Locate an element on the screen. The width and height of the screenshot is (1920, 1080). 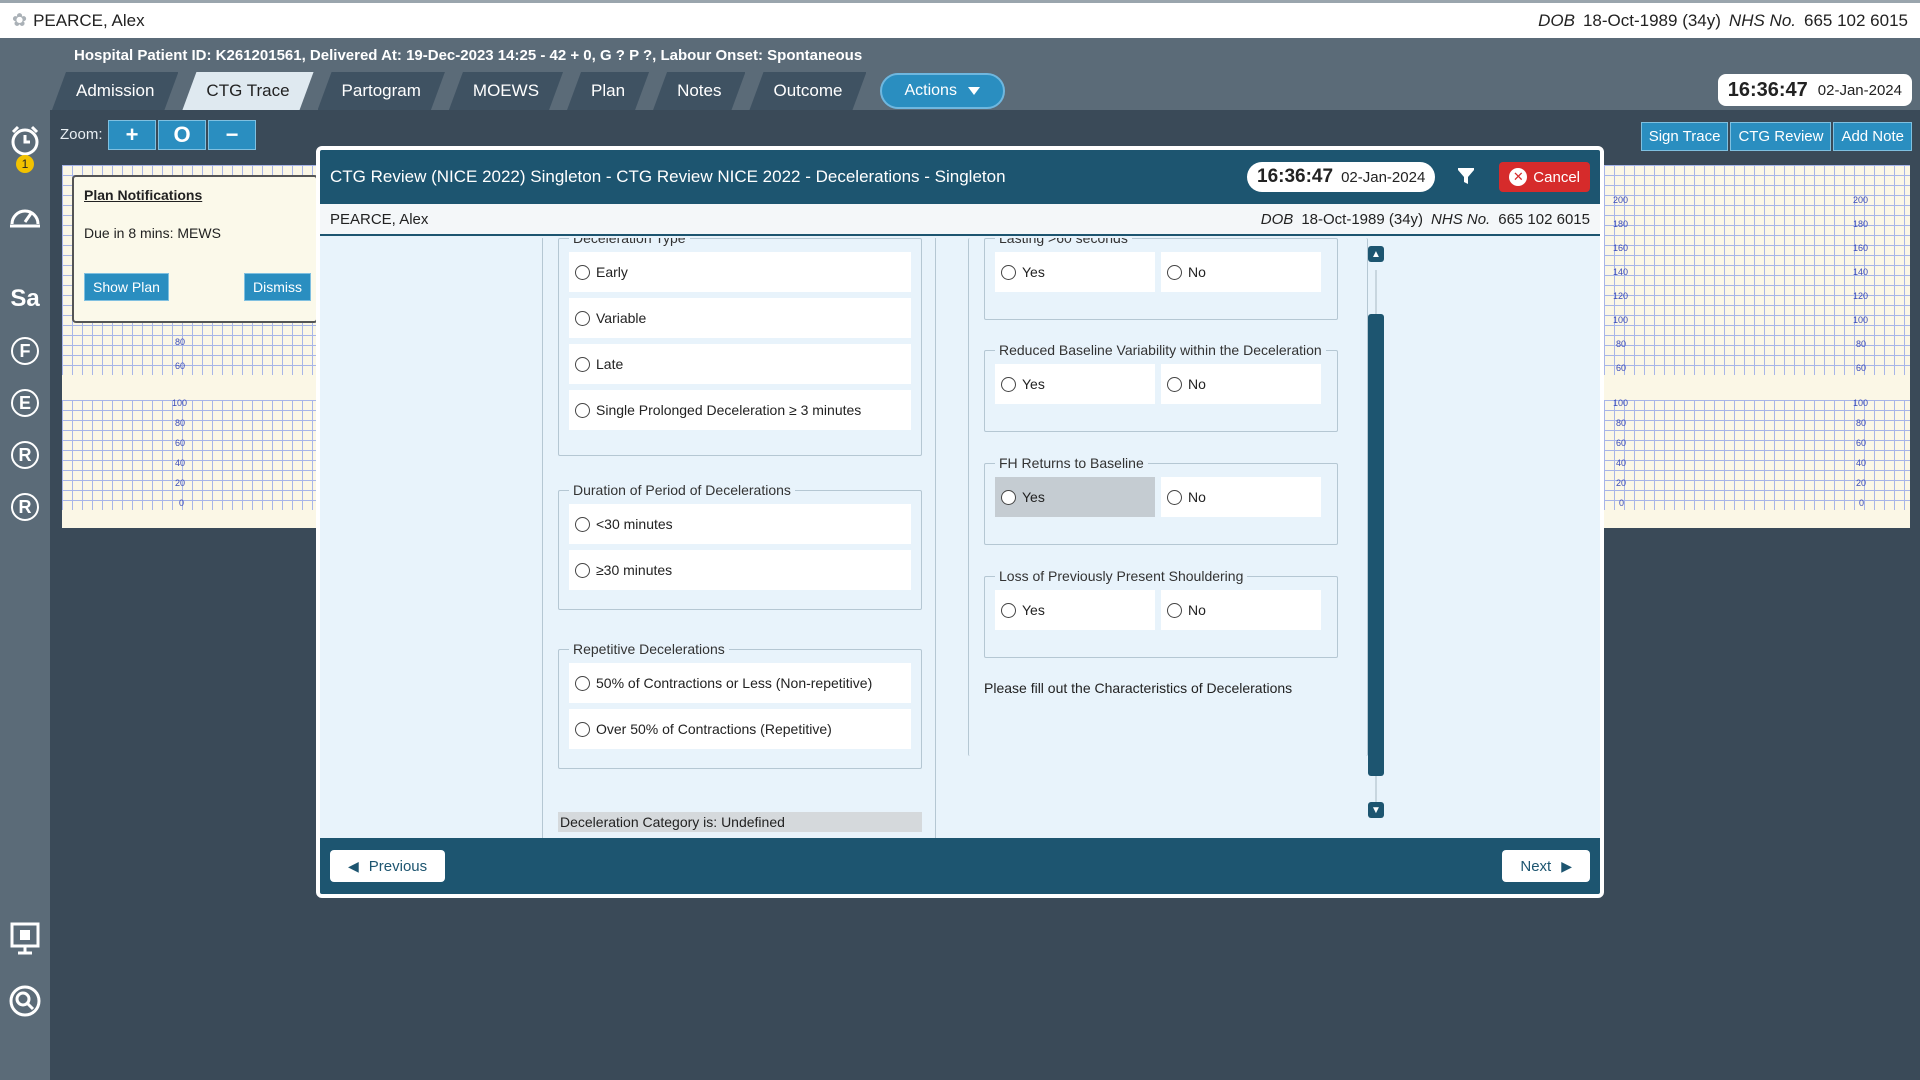
radio-under-30-minutes: <30 minutes is located at coordinates (740, 524).